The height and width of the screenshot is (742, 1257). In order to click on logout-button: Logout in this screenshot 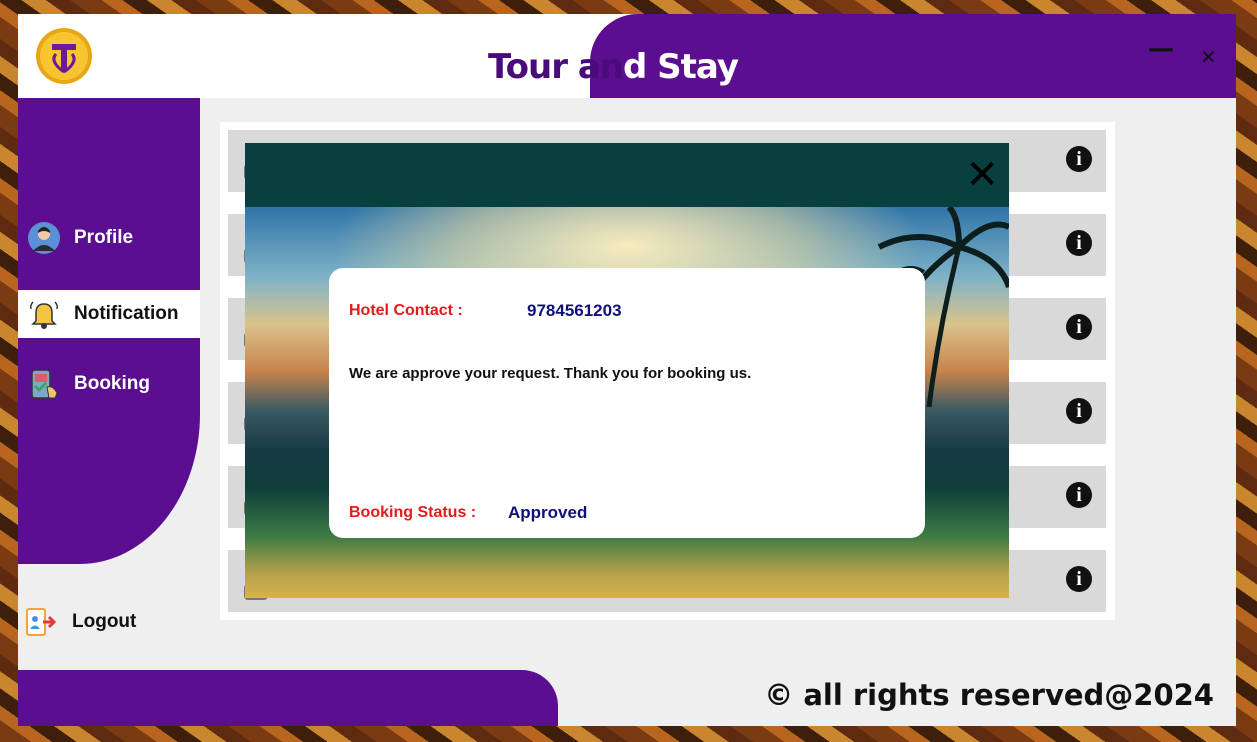, I will do `click(79, 622)`.